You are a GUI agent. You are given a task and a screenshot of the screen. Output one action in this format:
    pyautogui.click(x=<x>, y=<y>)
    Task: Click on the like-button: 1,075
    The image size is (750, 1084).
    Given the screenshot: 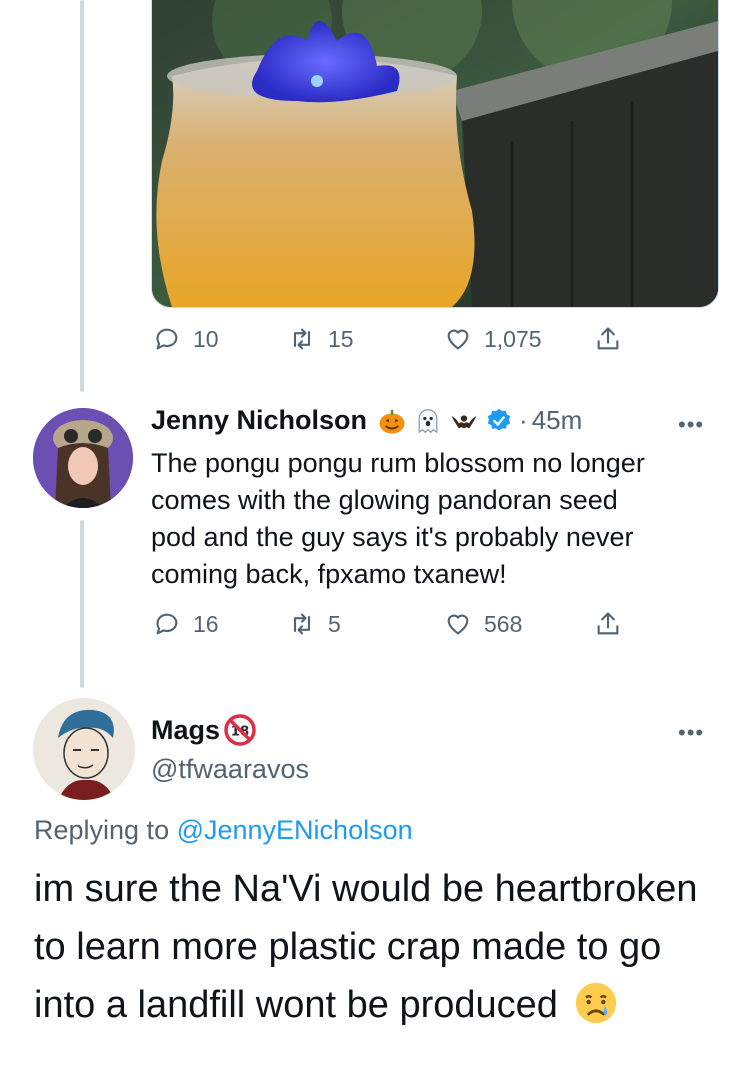 What is the action you would take?
    pyautogui.click(x=493, y=339)
    